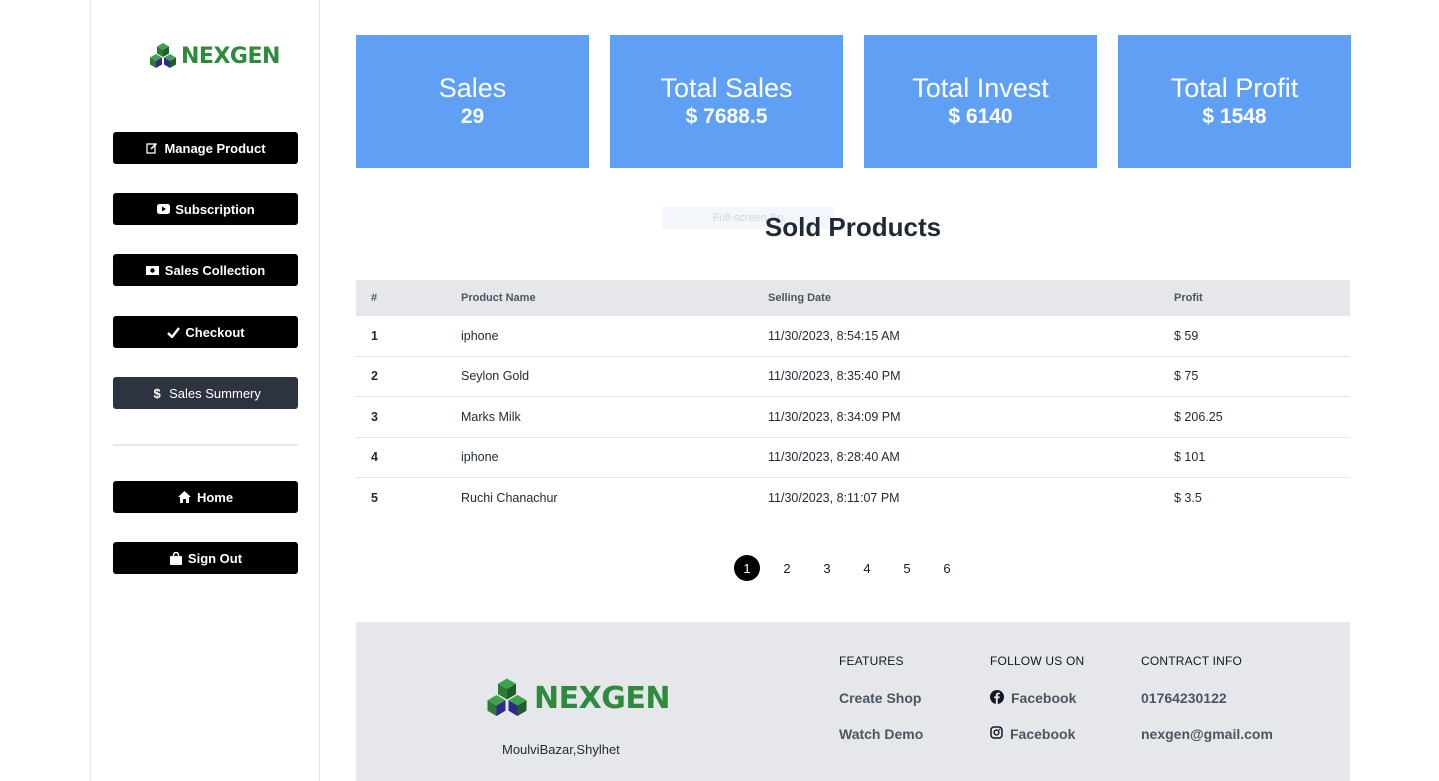  What do you see at coordinates (561, 749) in the screenshot?
I see `footer-address: MoulviBazar,Shylhet` at bounding box center [561, 749].